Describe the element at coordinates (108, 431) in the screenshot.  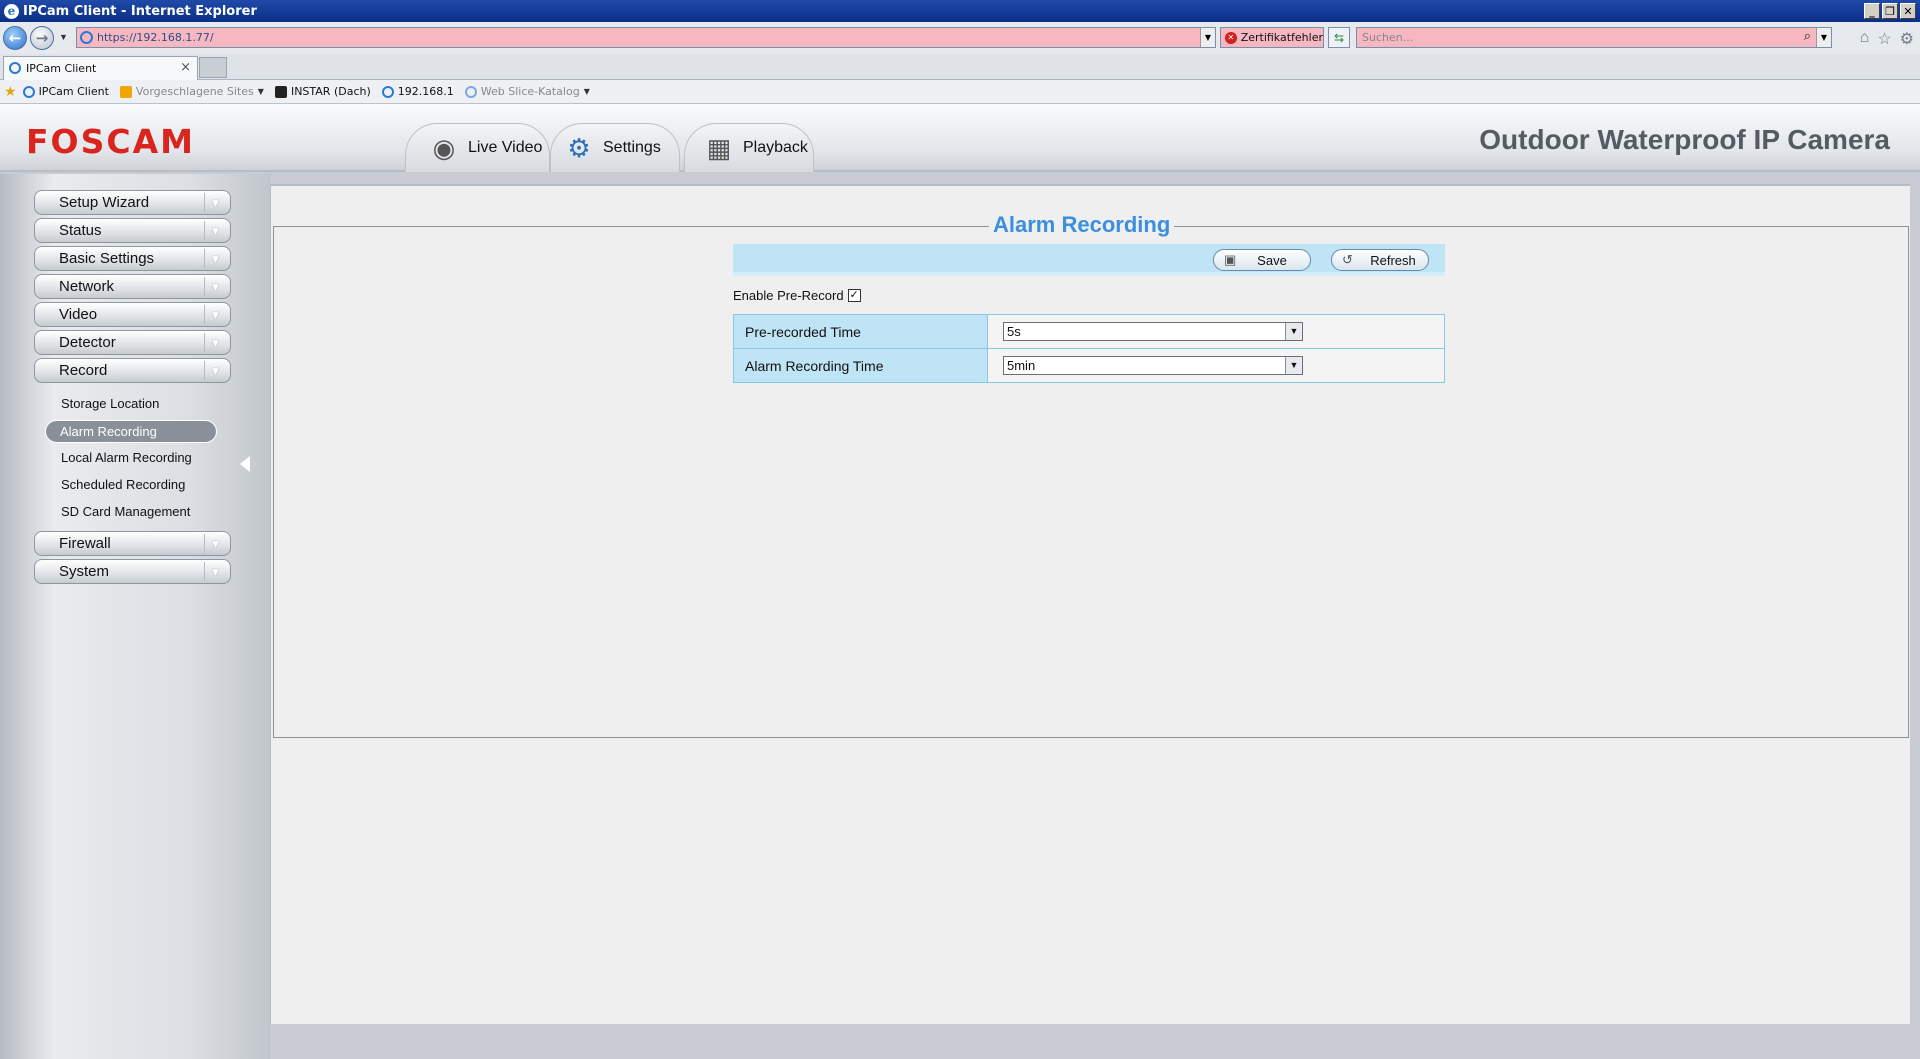
I see `submenu-label: Alarm Recording` at that location.